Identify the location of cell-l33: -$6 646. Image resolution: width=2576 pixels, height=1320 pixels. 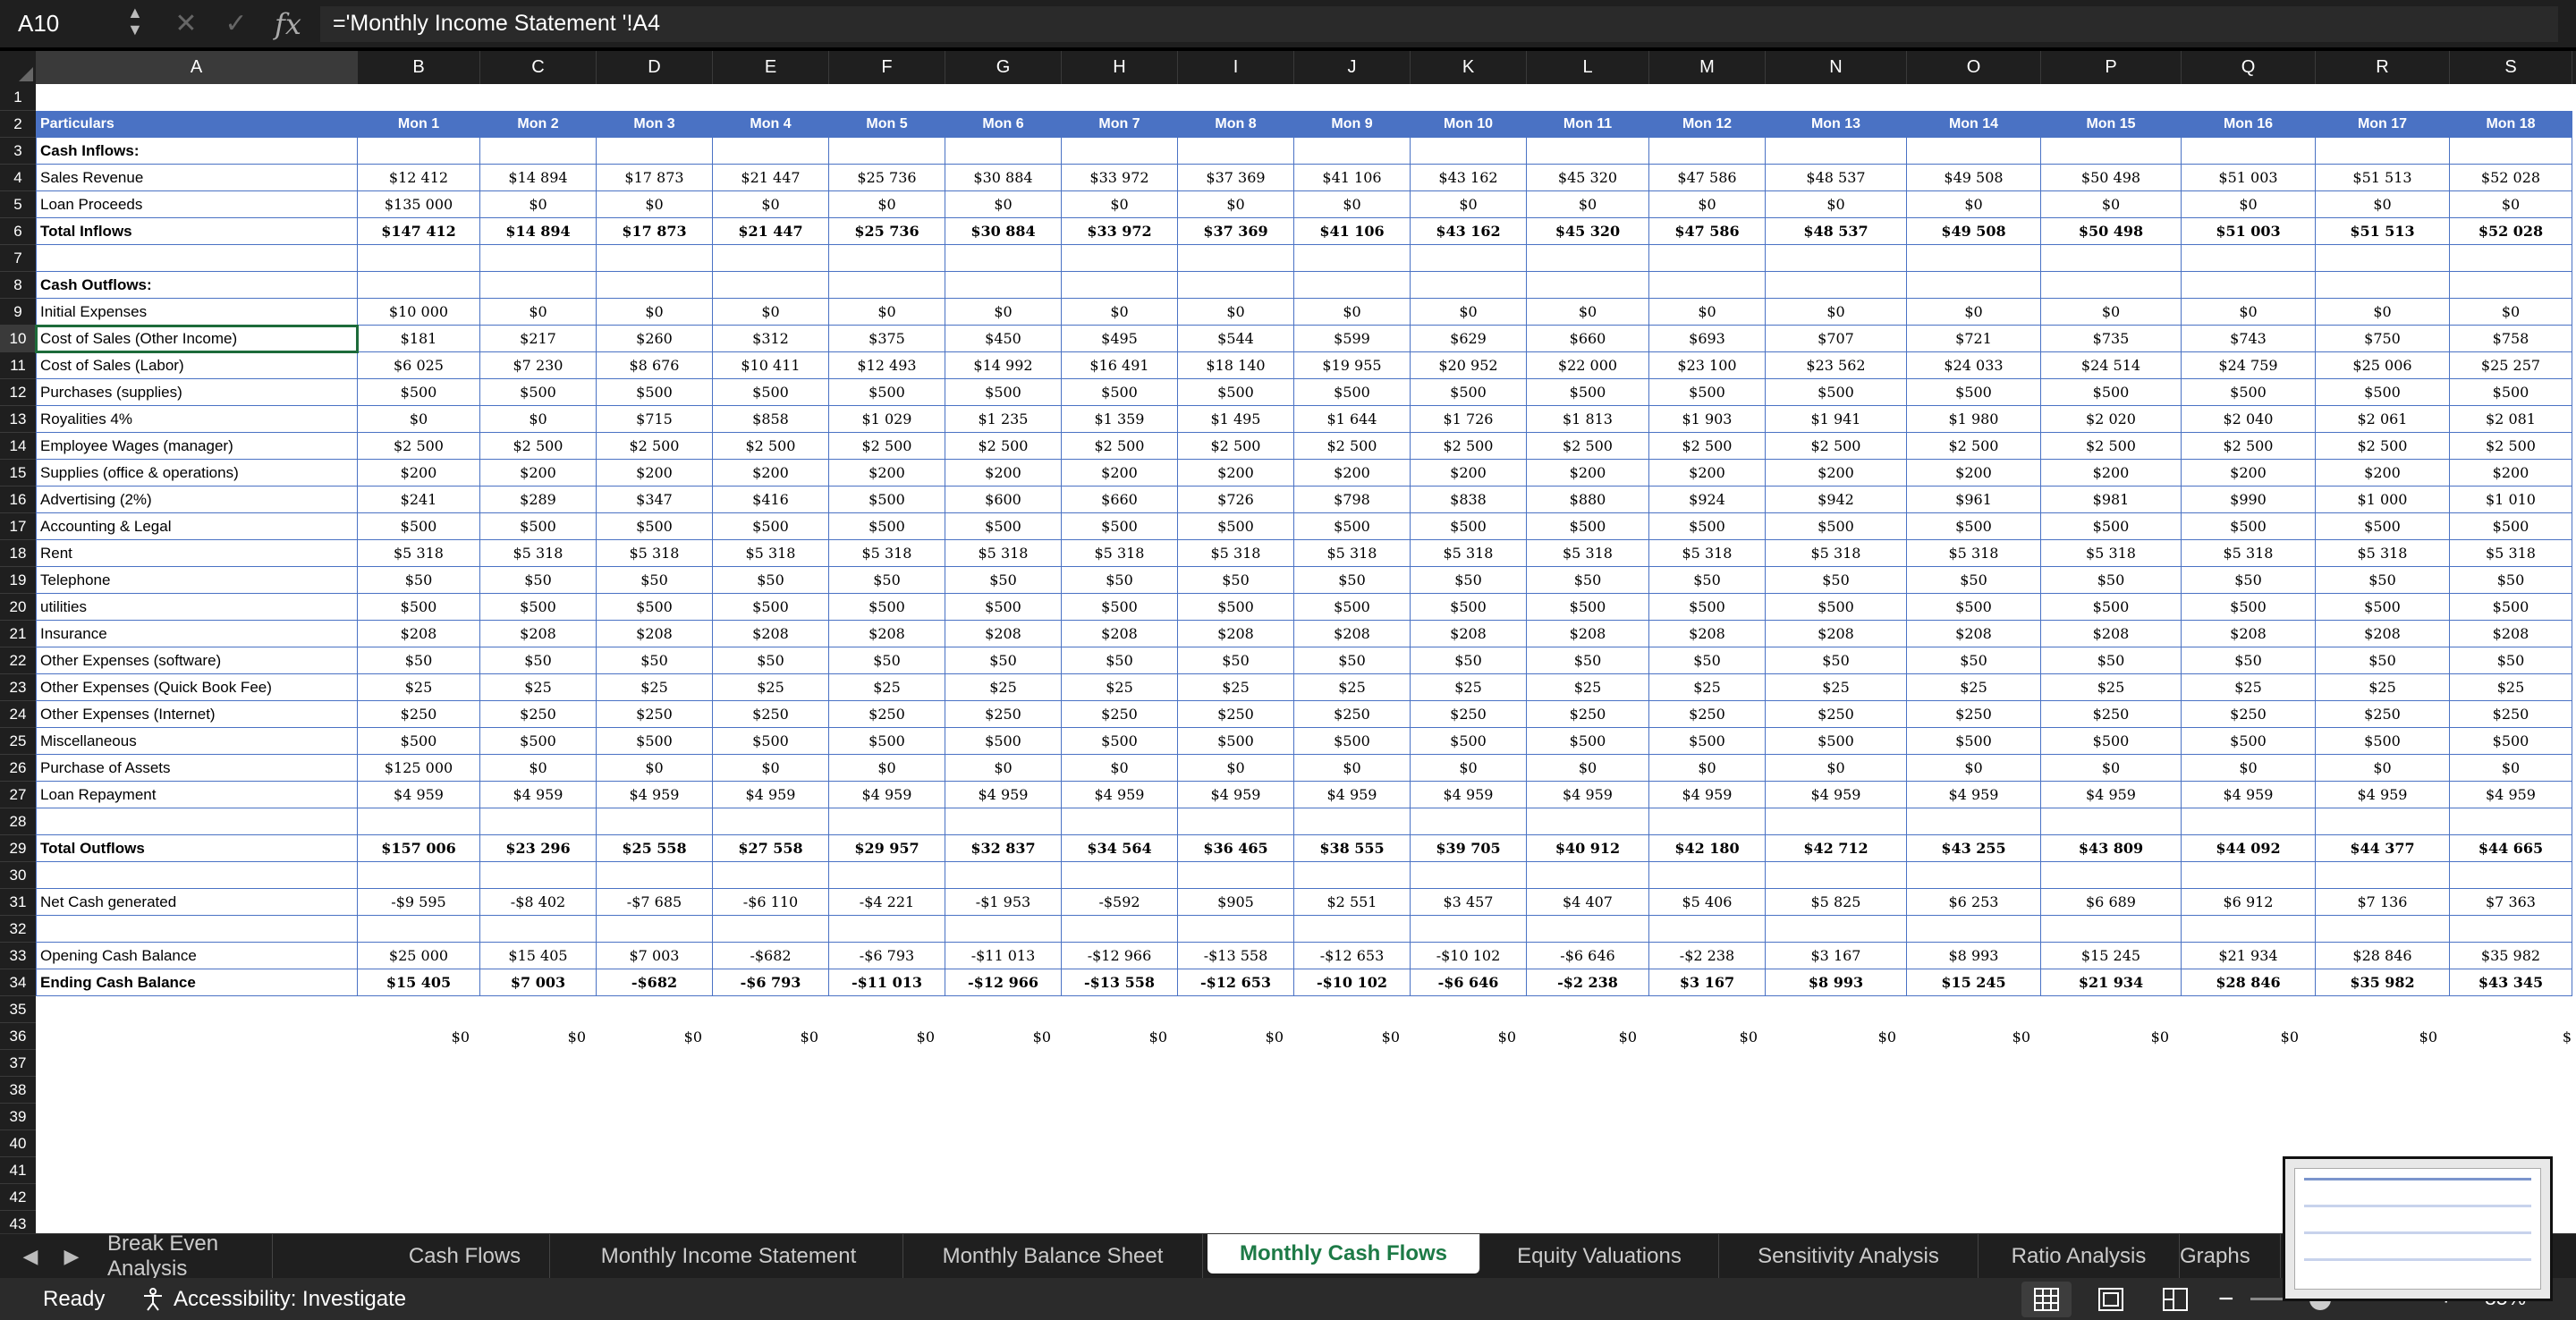
(1588, 956).